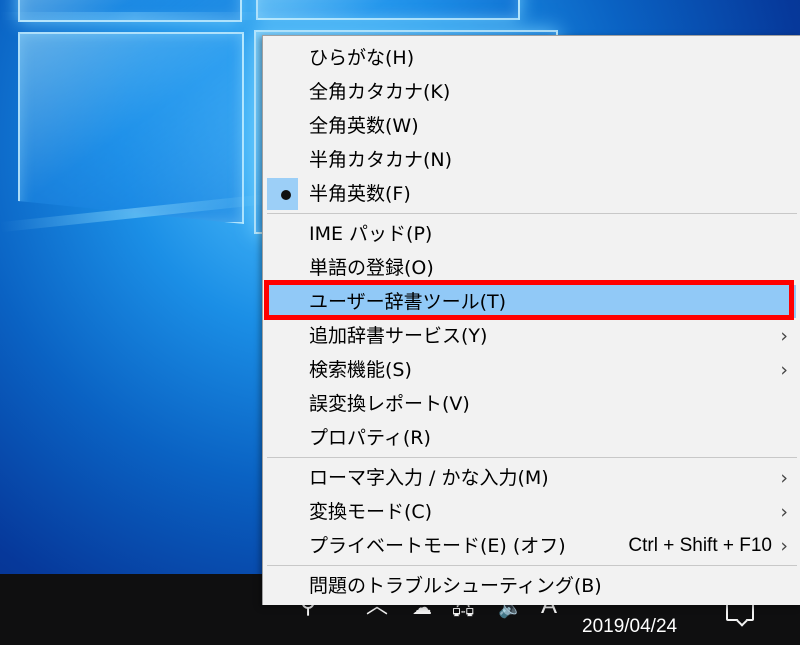 The width and height of the screenshot is (800, 645). Describe the element at coordinates (531, 58) in the screenshot. I see `menu-item-hiragana: ひらがな(H)` at that location.